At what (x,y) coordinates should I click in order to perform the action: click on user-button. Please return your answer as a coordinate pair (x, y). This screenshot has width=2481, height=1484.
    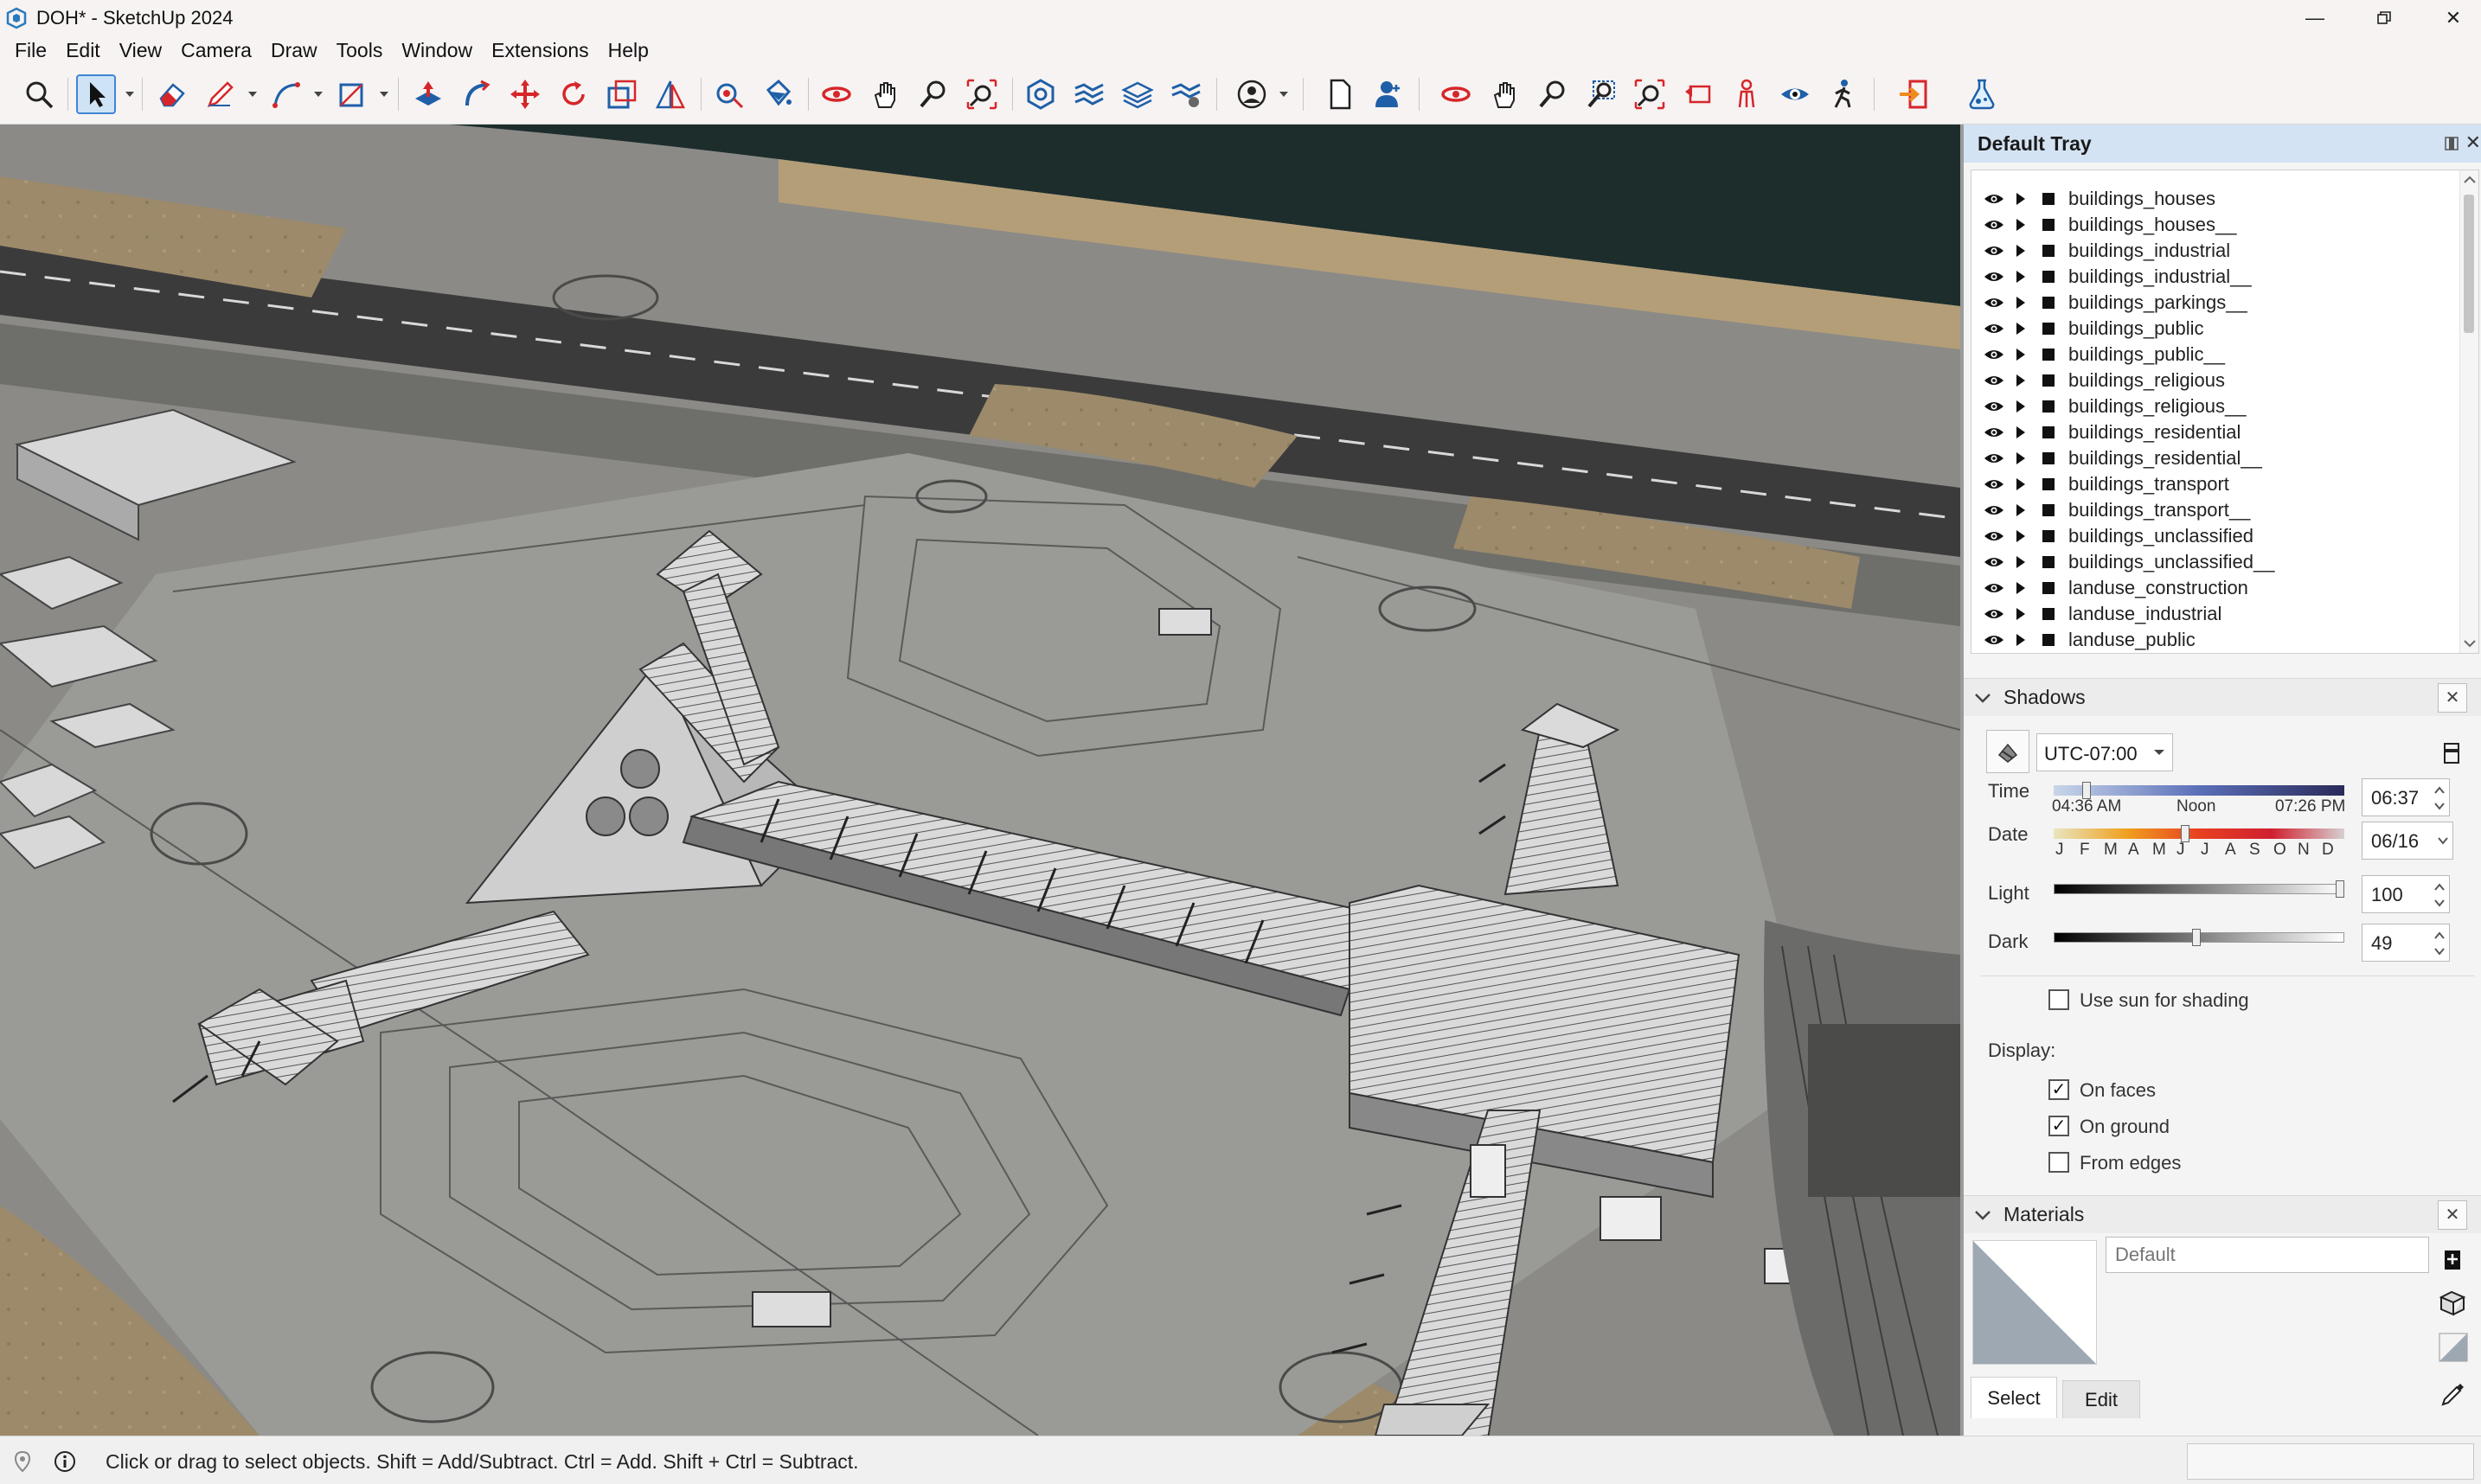
    Looking at the image, I should click on (1389, 94).